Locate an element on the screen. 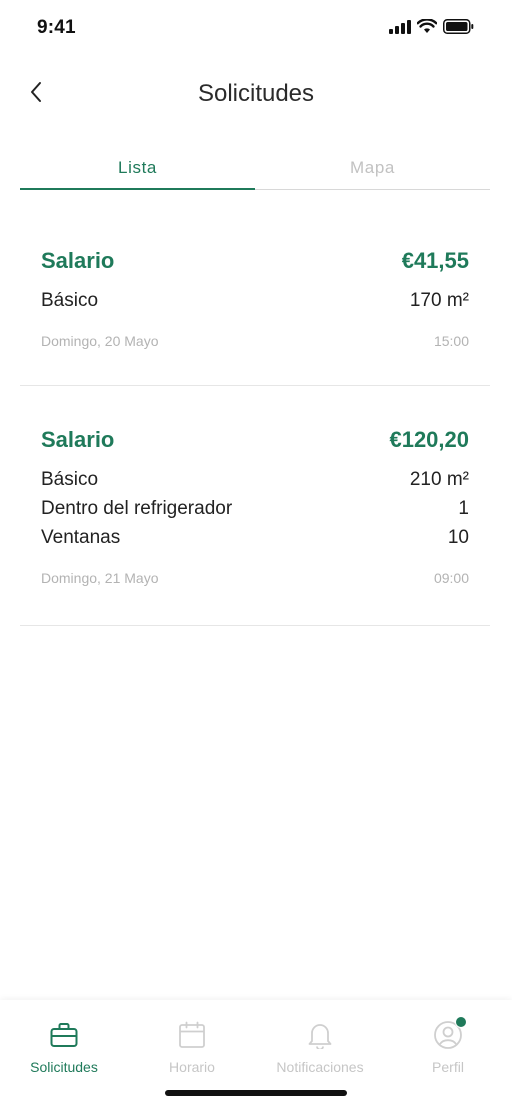 The image size is (512, 1108). tabbar-item-notificaciones: Notificaciones is located at coordinates (320, 1047).